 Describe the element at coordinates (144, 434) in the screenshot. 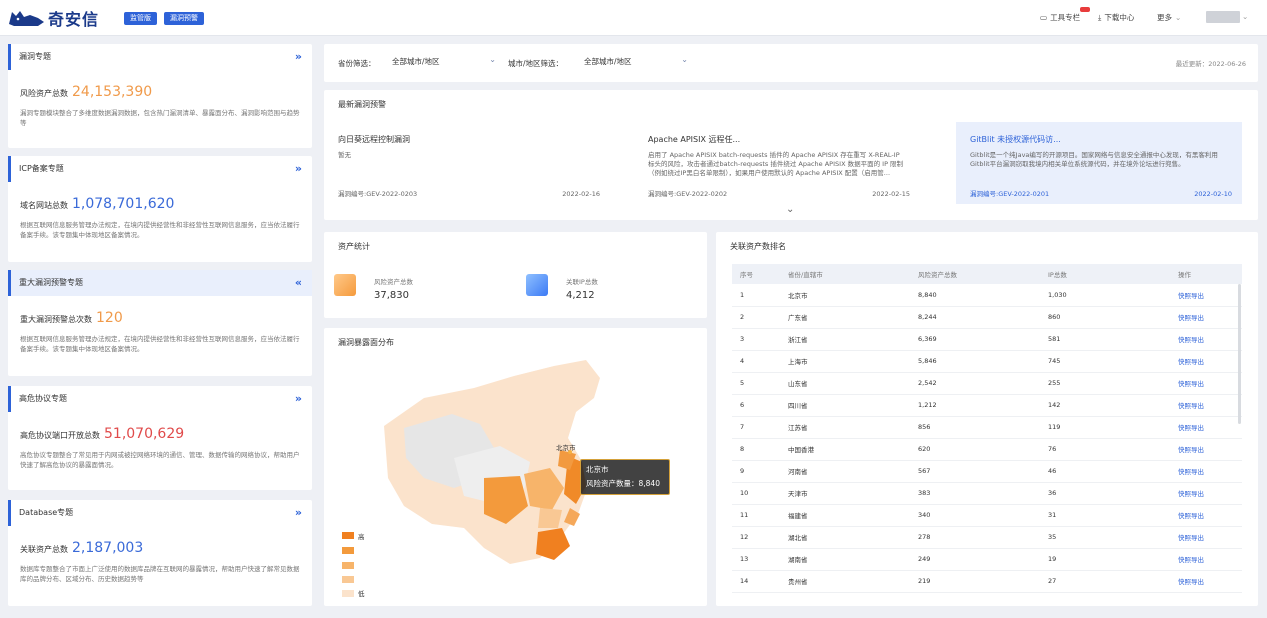

I see `metric-value: 51,070,629` at that location.